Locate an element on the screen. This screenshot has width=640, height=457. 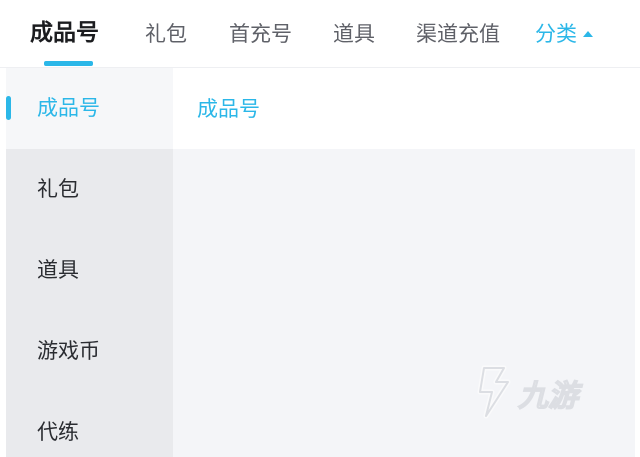
jiuyou-logo-watermark: 九游 is located at coordinates (530, 392).